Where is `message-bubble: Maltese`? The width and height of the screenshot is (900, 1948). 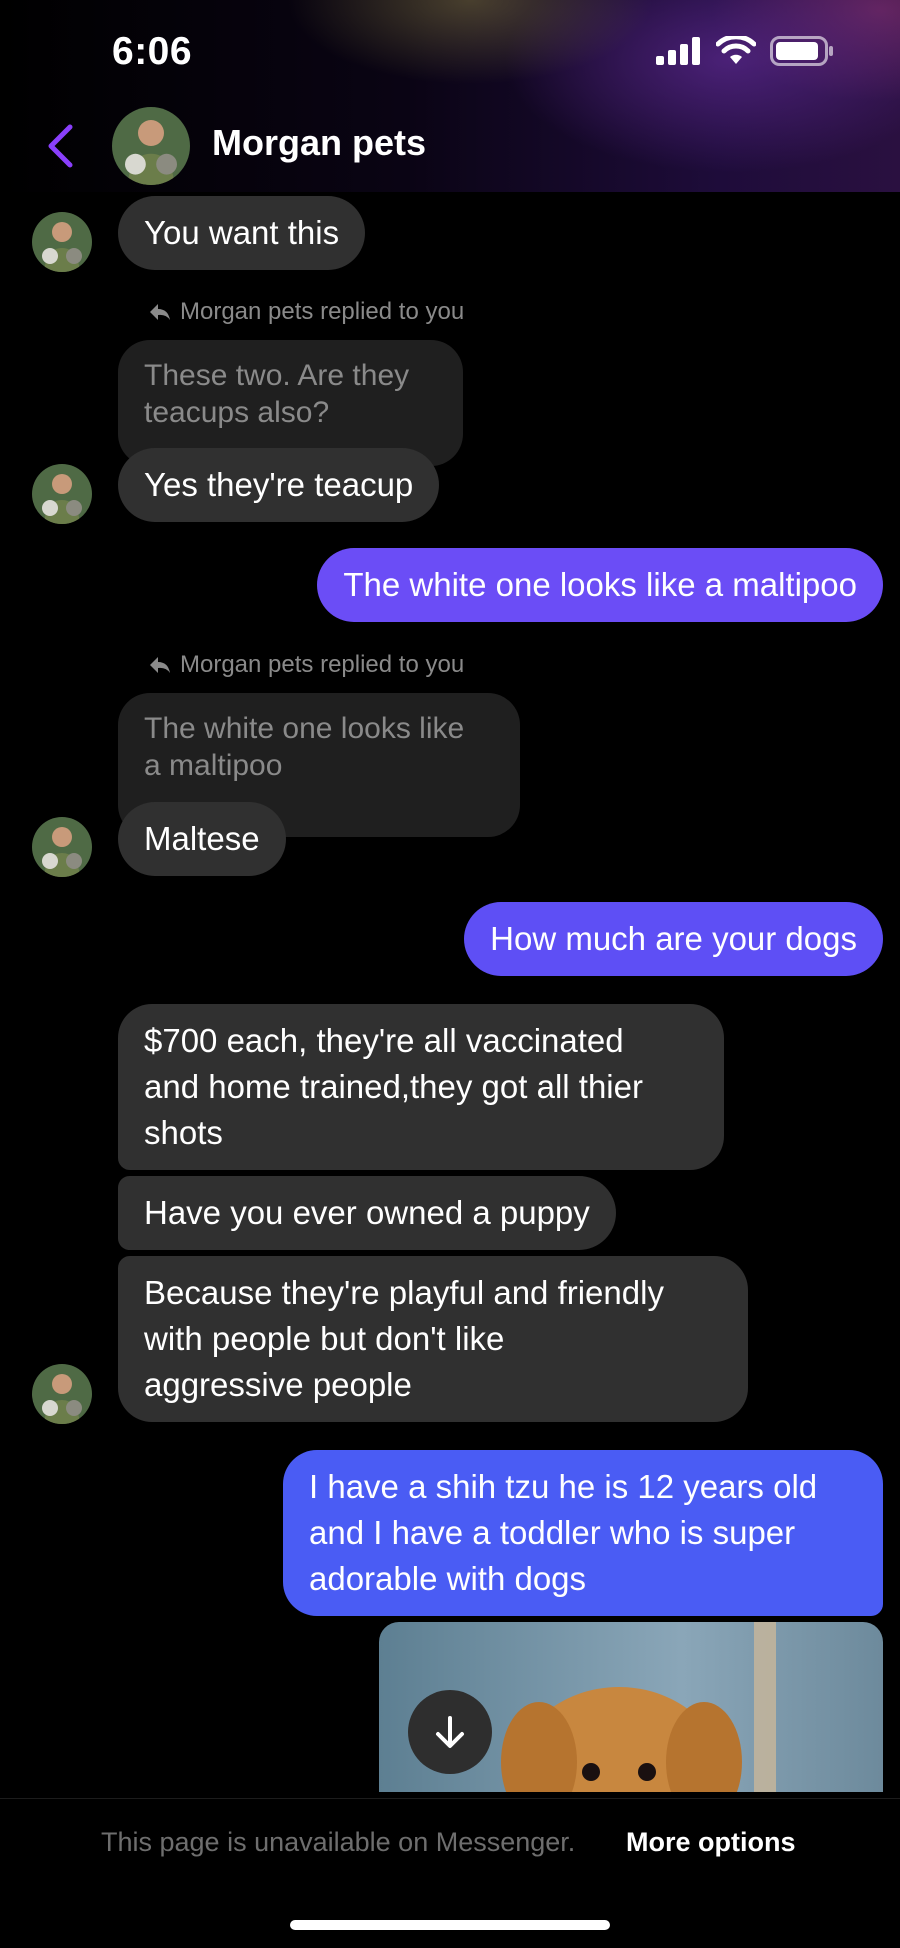 message-bubble: Maltese is located at coordinates (202, 839).